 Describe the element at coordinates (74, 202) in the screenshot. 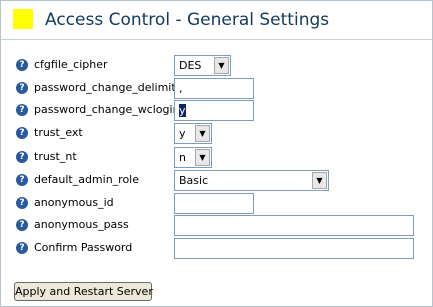

I see `anonymous-id-label: anonymous_id` at that location.